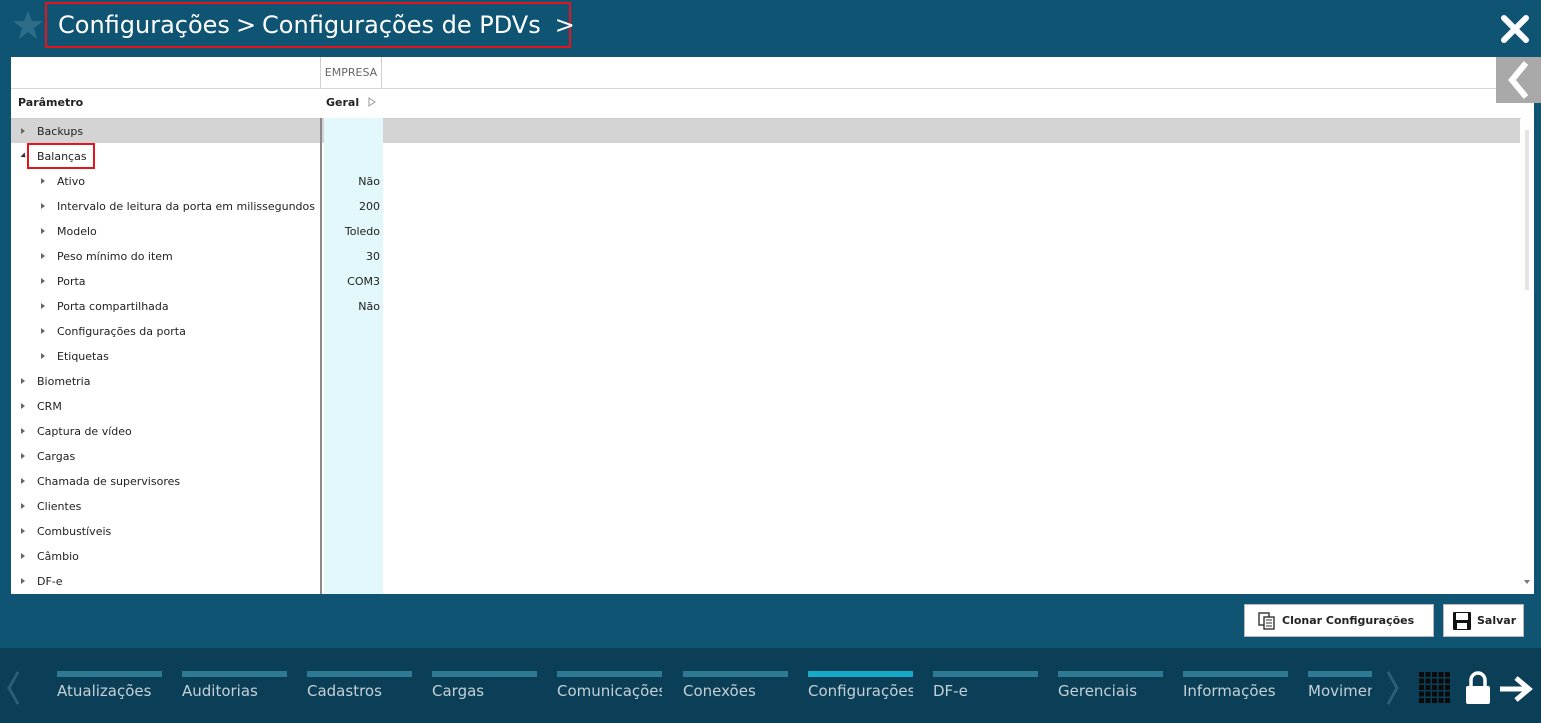 The image size is (1541, 723). I want to click on tree-row: Clientes, so click(765, 506).